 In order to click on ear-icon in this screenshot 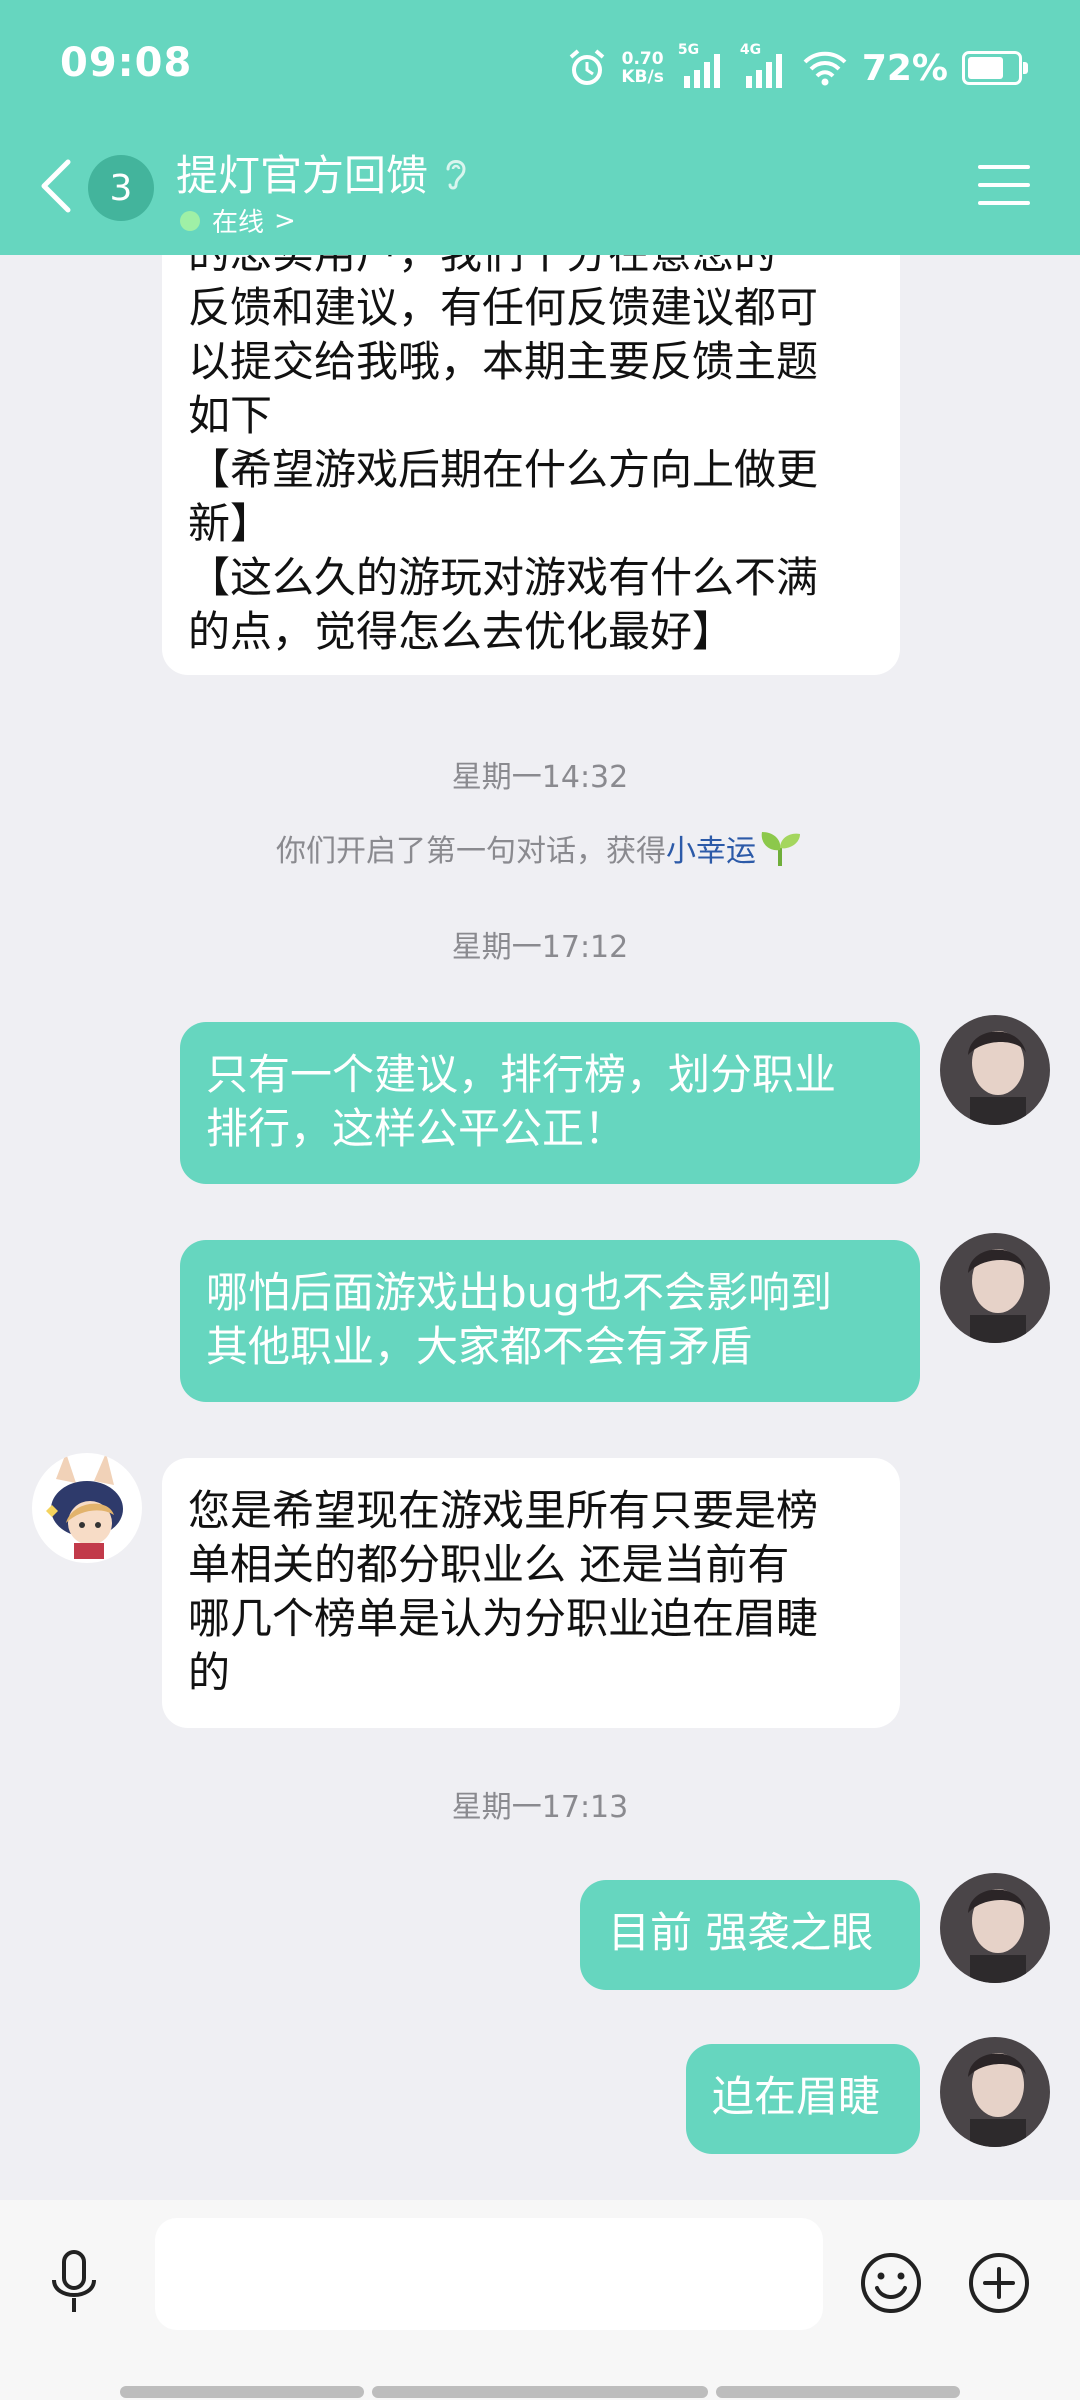, I will do `click(456, 174)`.